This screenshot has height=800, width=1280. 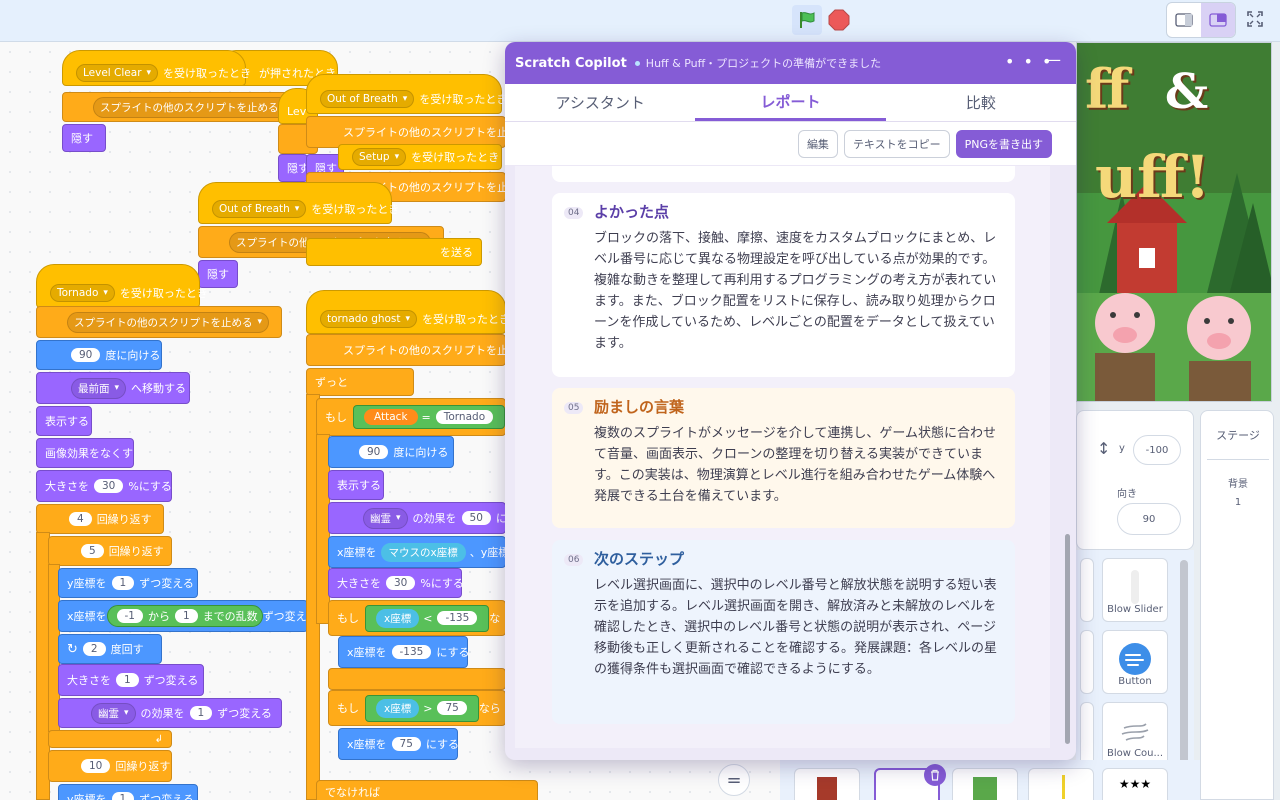 I want to click on repeat-count-input: 10, so click(x=96, y=766).